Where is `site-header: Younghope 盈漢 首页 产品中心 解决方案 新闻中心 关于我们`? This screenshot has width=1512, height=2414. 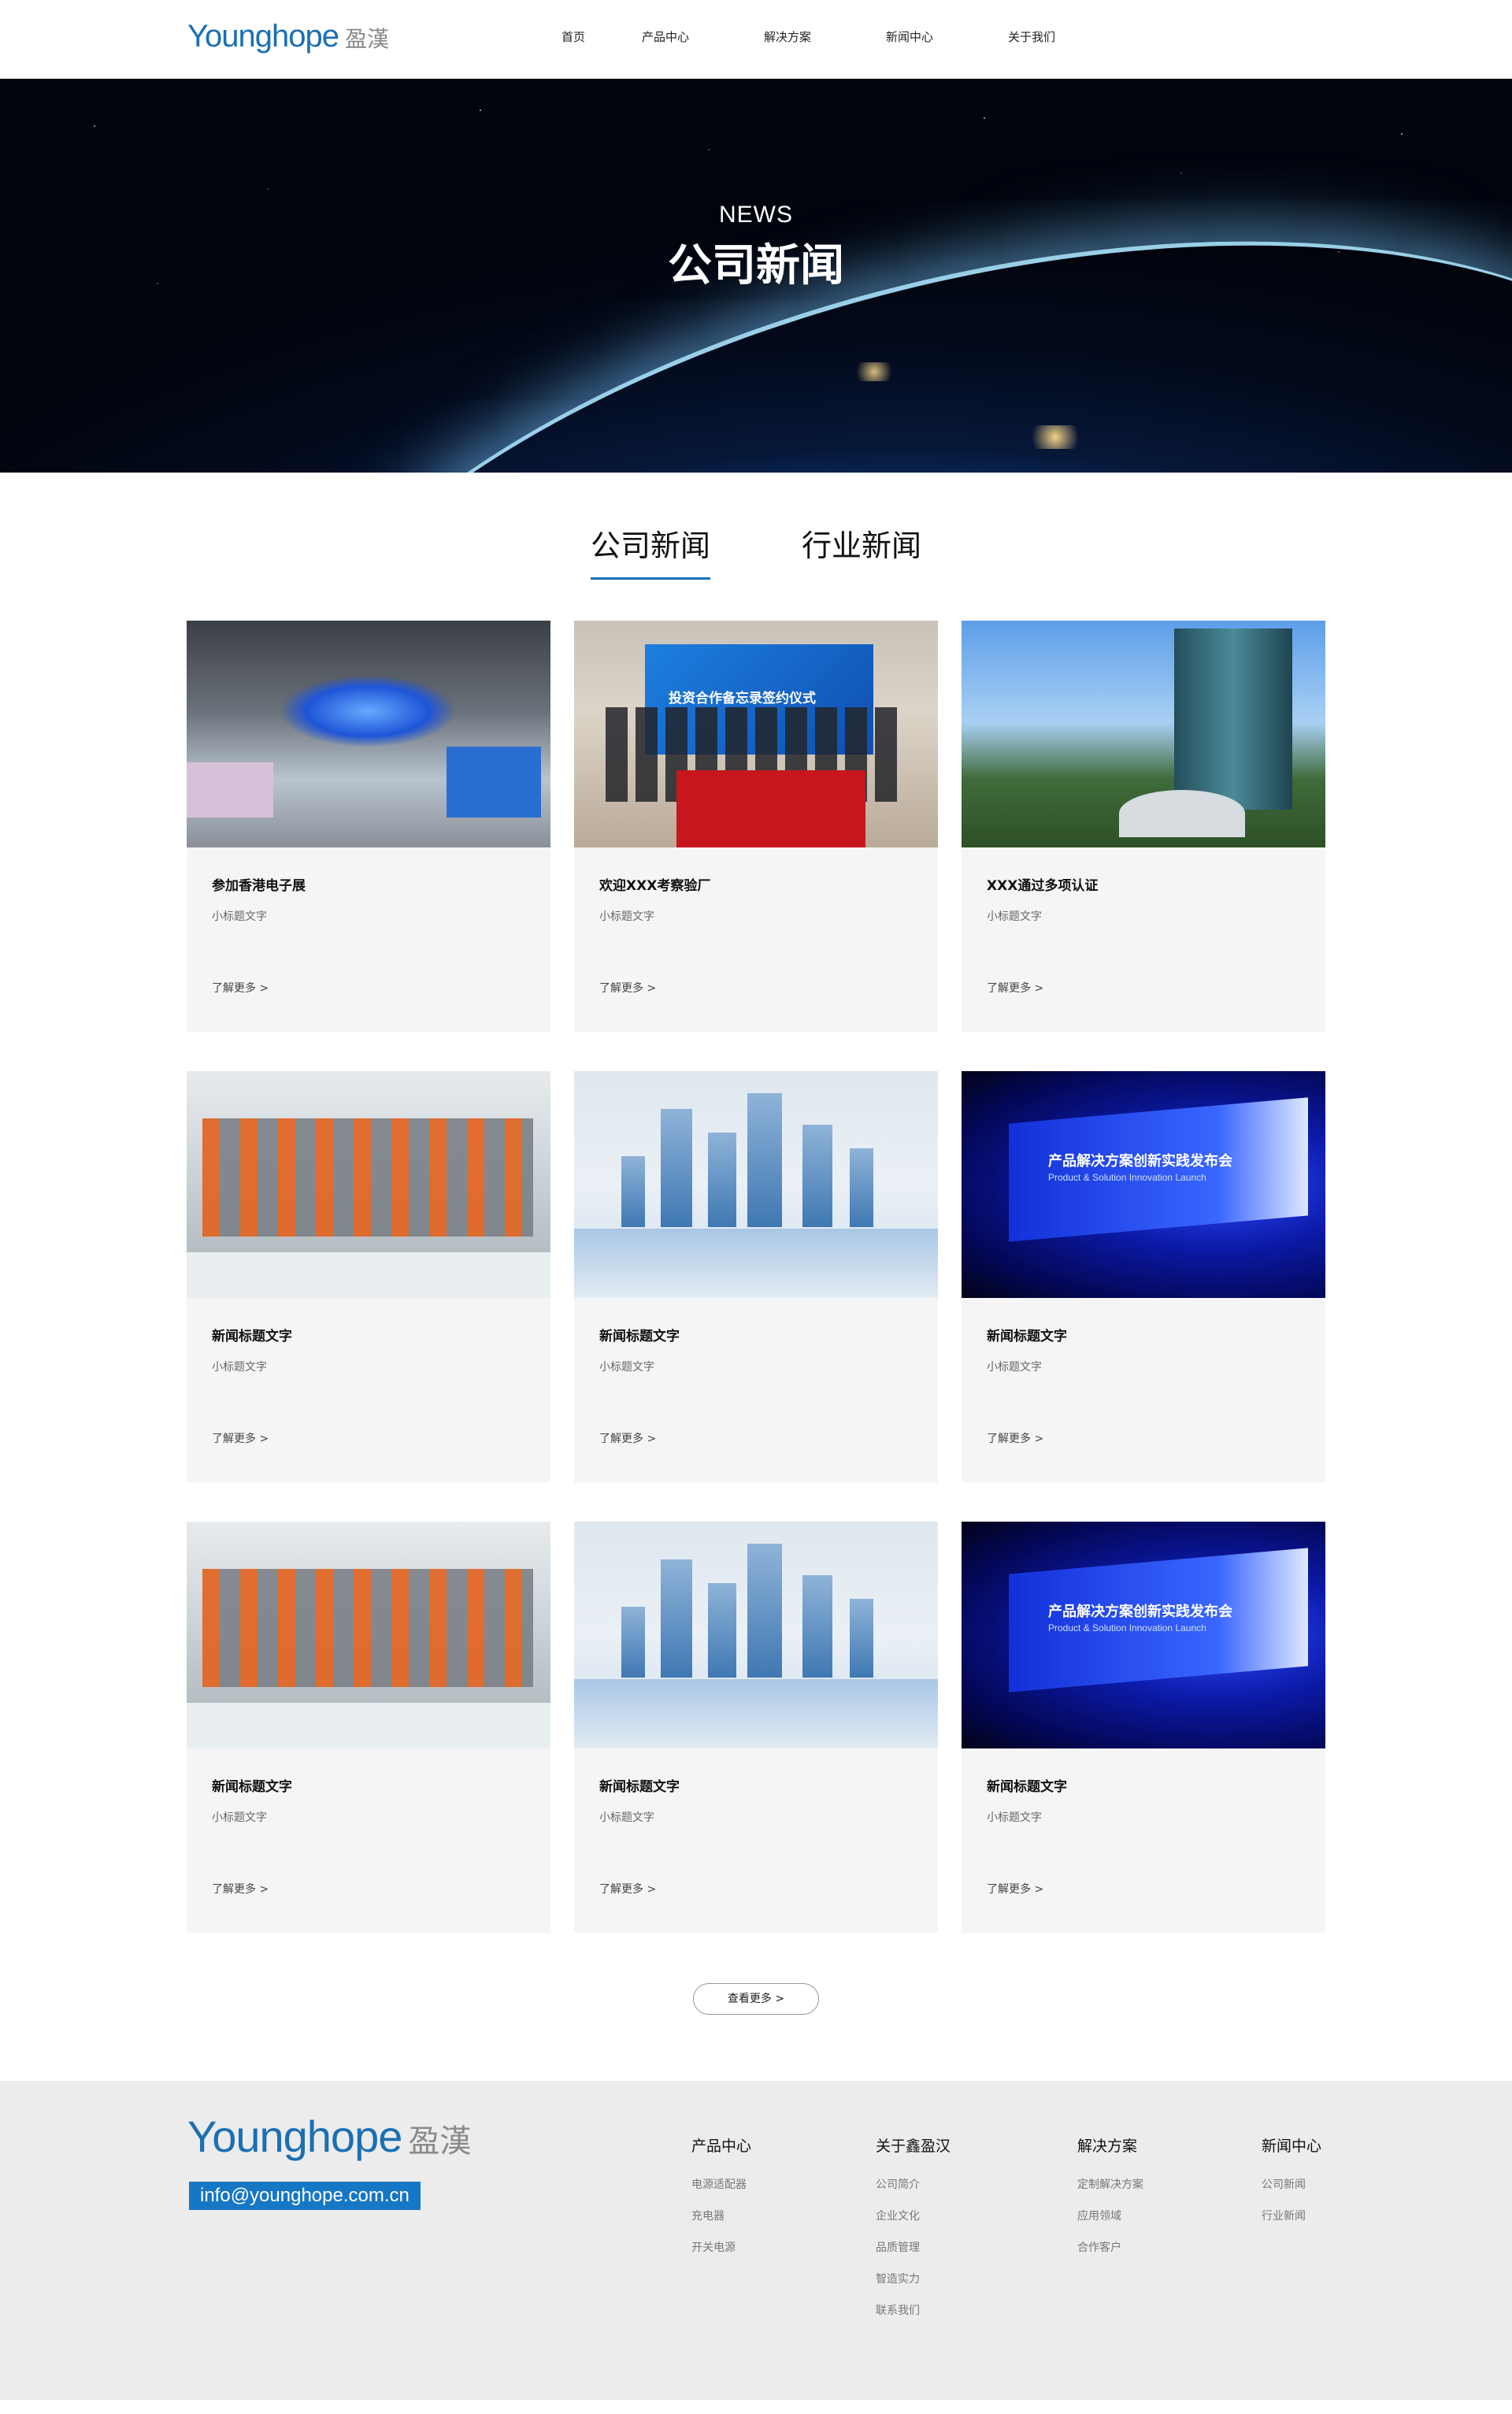 site-header: Younghope 盈漢 首页 产品中心 解决方案 新闻中心 关于我们 is located at coordinates (756, 39).